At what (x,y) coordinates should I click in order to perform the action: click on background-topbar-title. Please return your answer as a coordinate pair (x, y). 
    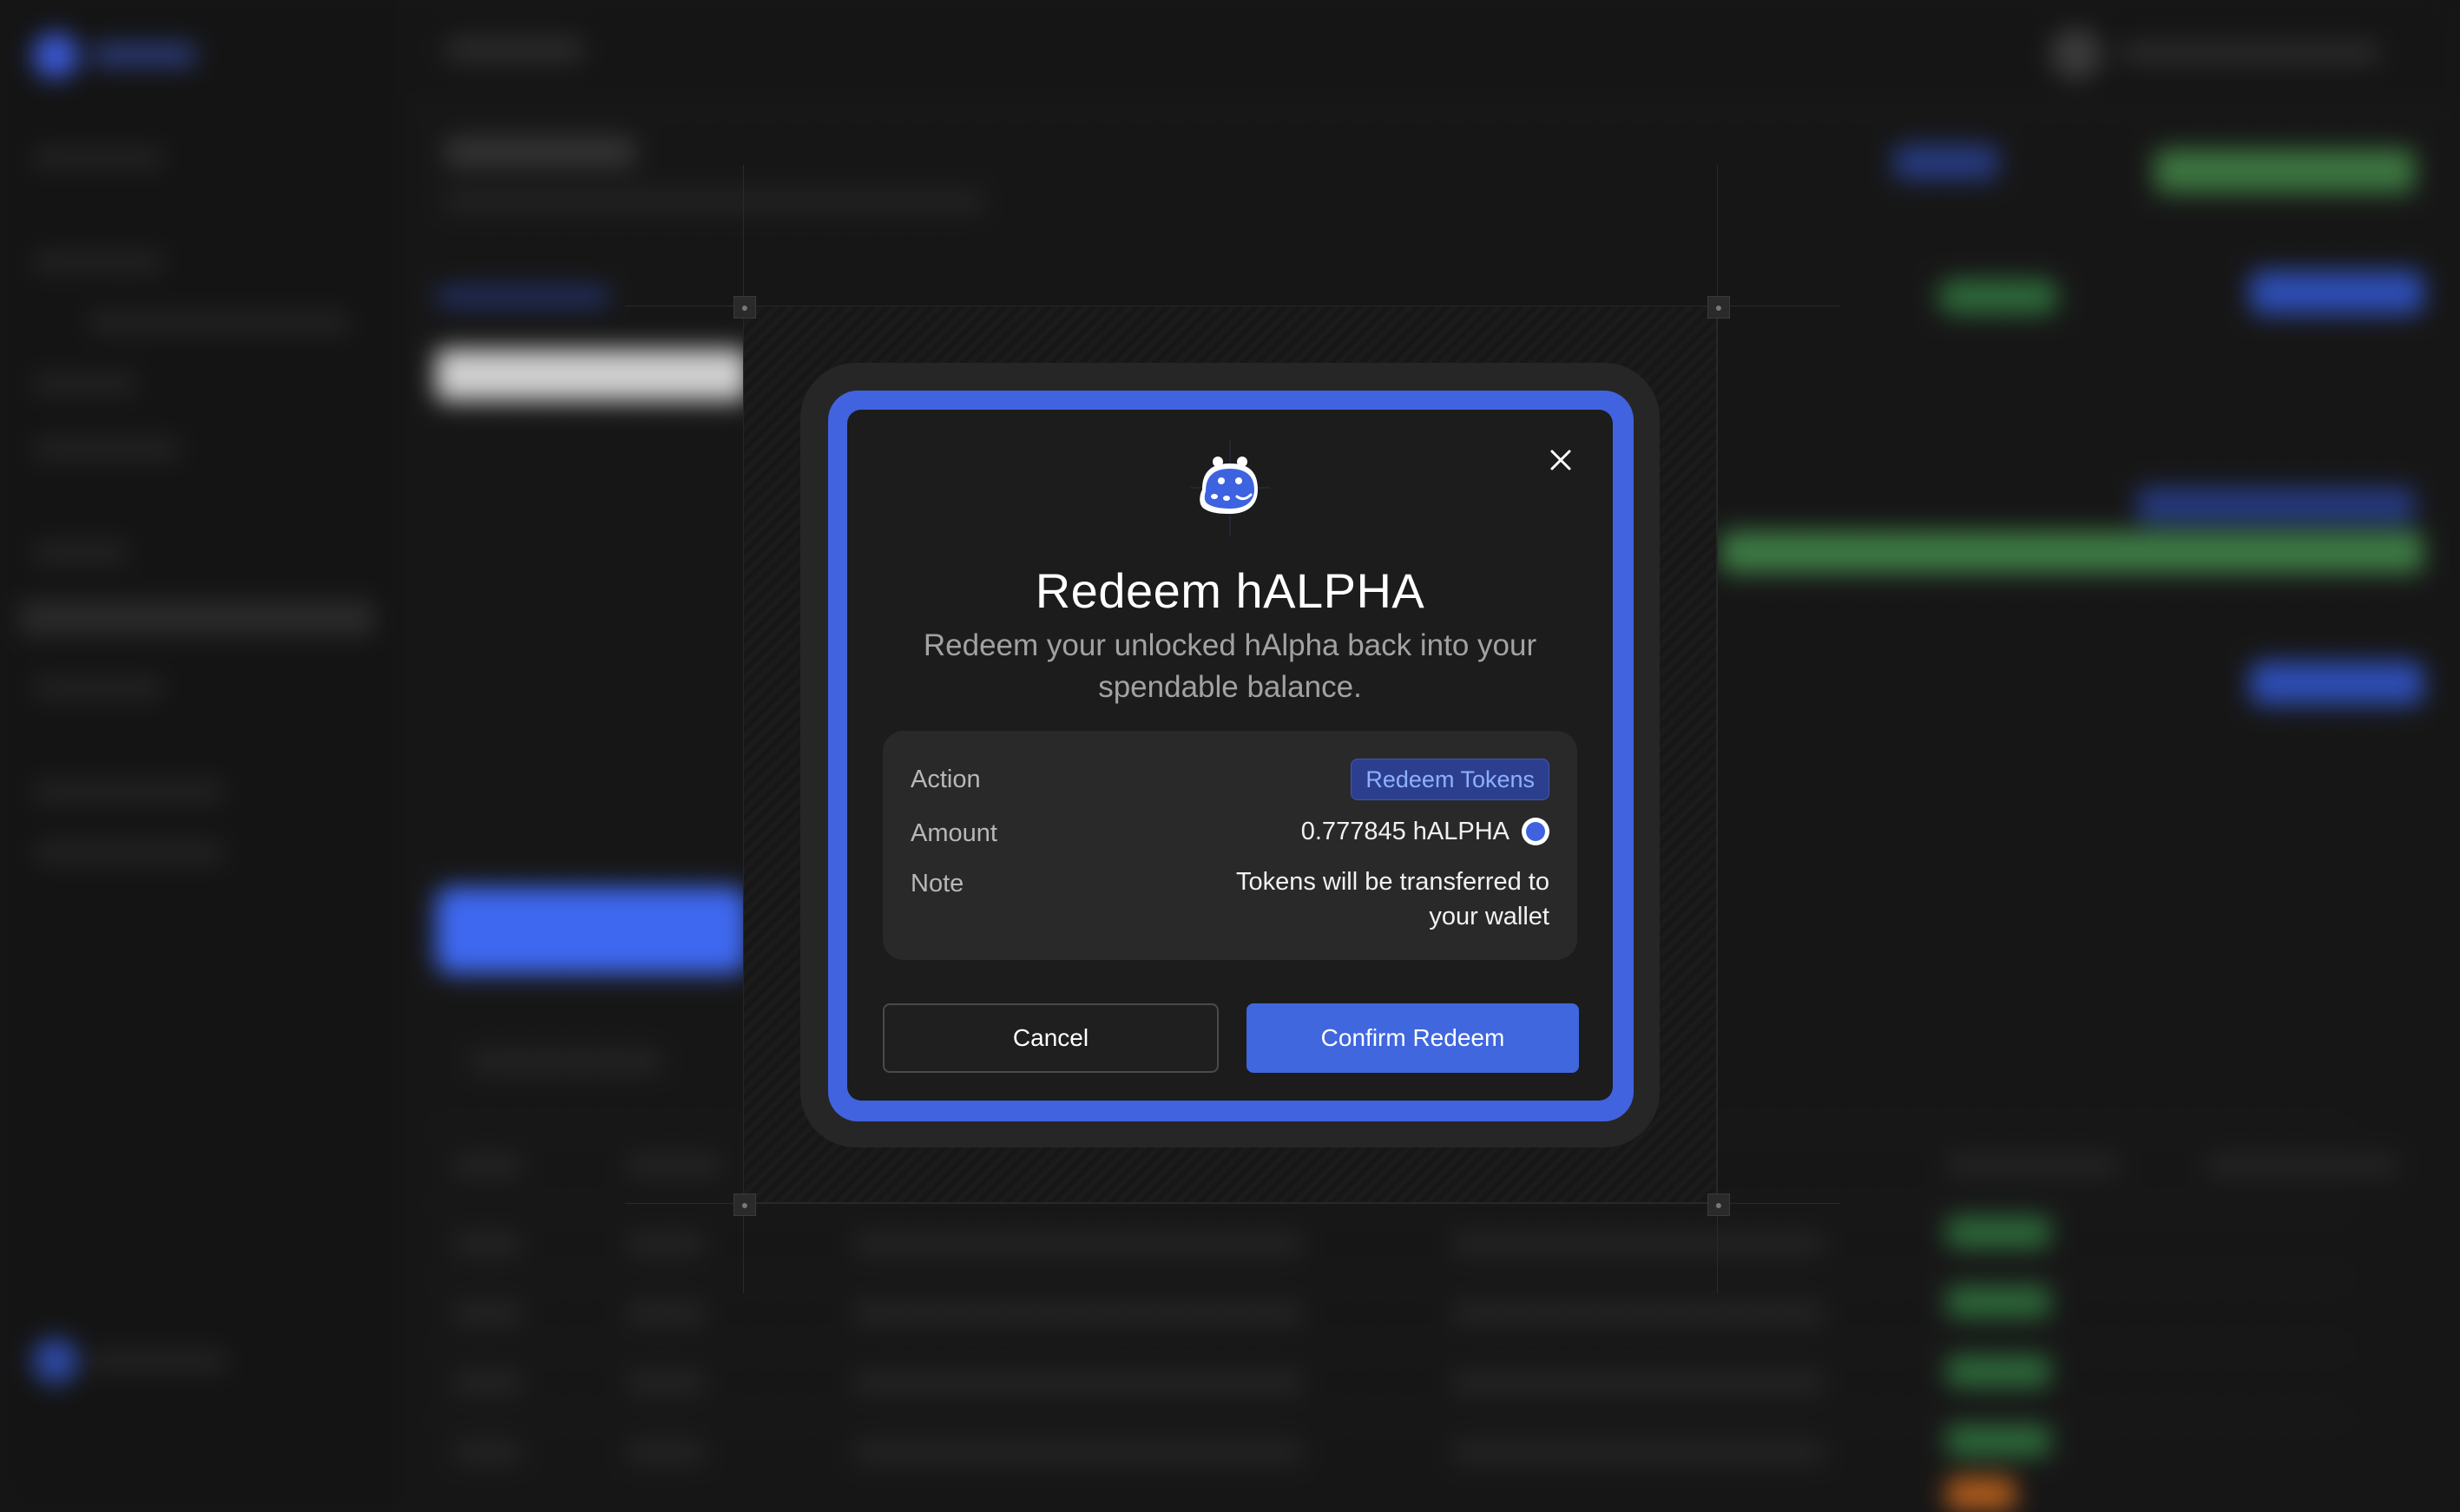
    Looking at the image, I should click on (514, 49).